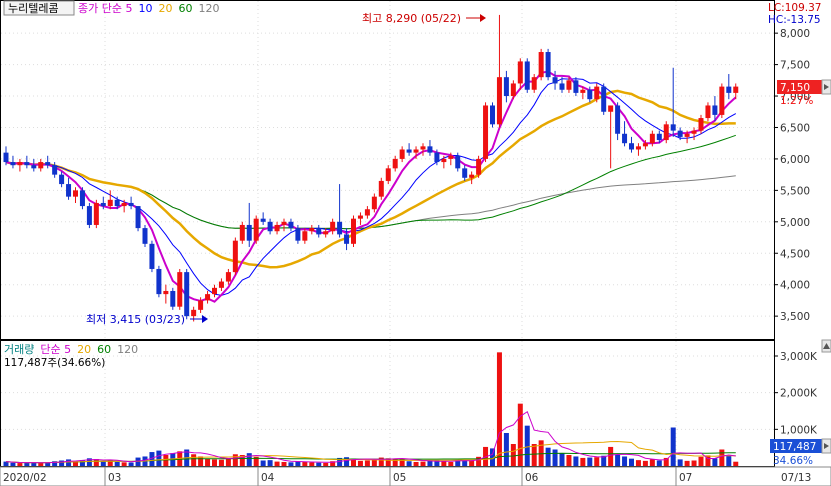  What do you see at coordinates (33, 8) in the screenshot?
I see `stock-name: 누리텔레콤` at bounding box center [33, 8].